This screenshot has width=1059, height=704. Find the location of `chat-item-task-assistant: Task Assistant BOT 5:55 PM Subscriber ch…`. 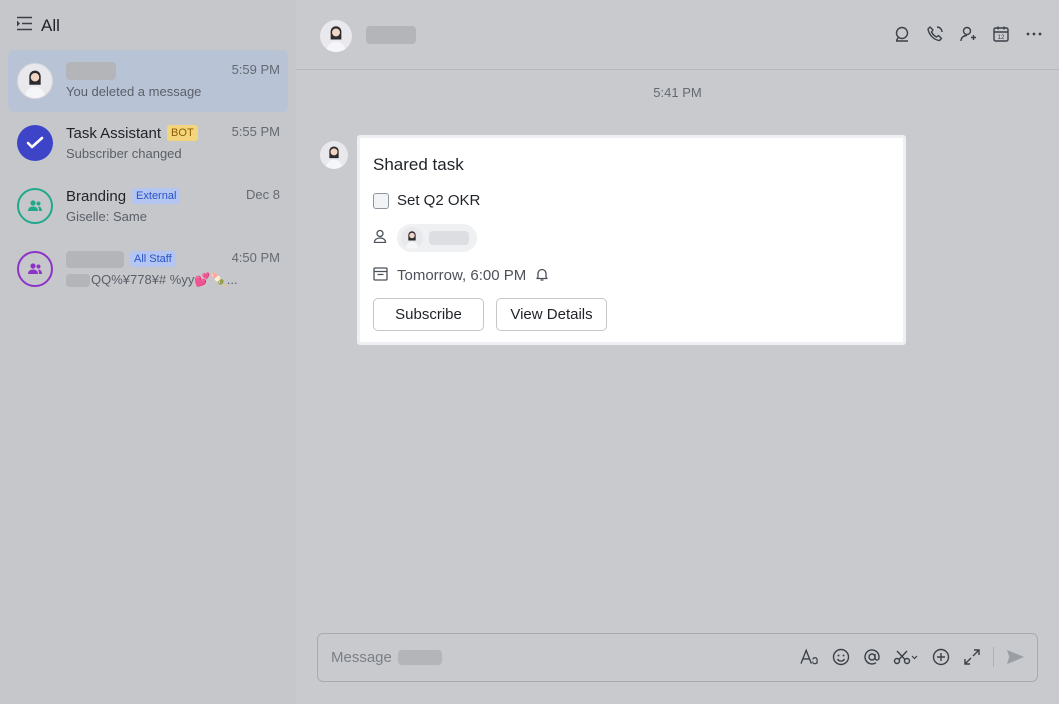

chat-item-task-assistant: Task Assistant BOT 5:55 PM Subscriber ch… is located at coordinates (148, 143).